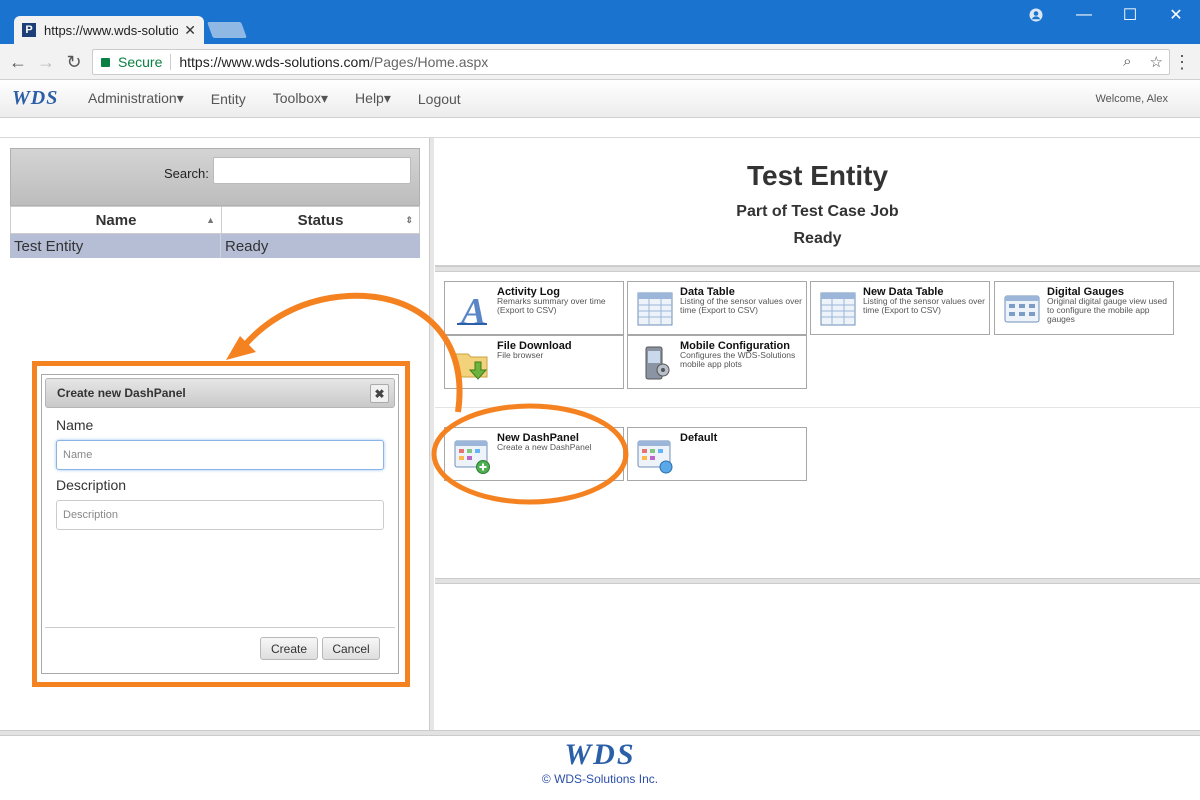 This screenshot has height=800, width=1200. What do you see at coordinates (600, 754) in the screenshot?
I see `footer-logo: WDS` at bounding box center [600, 754].